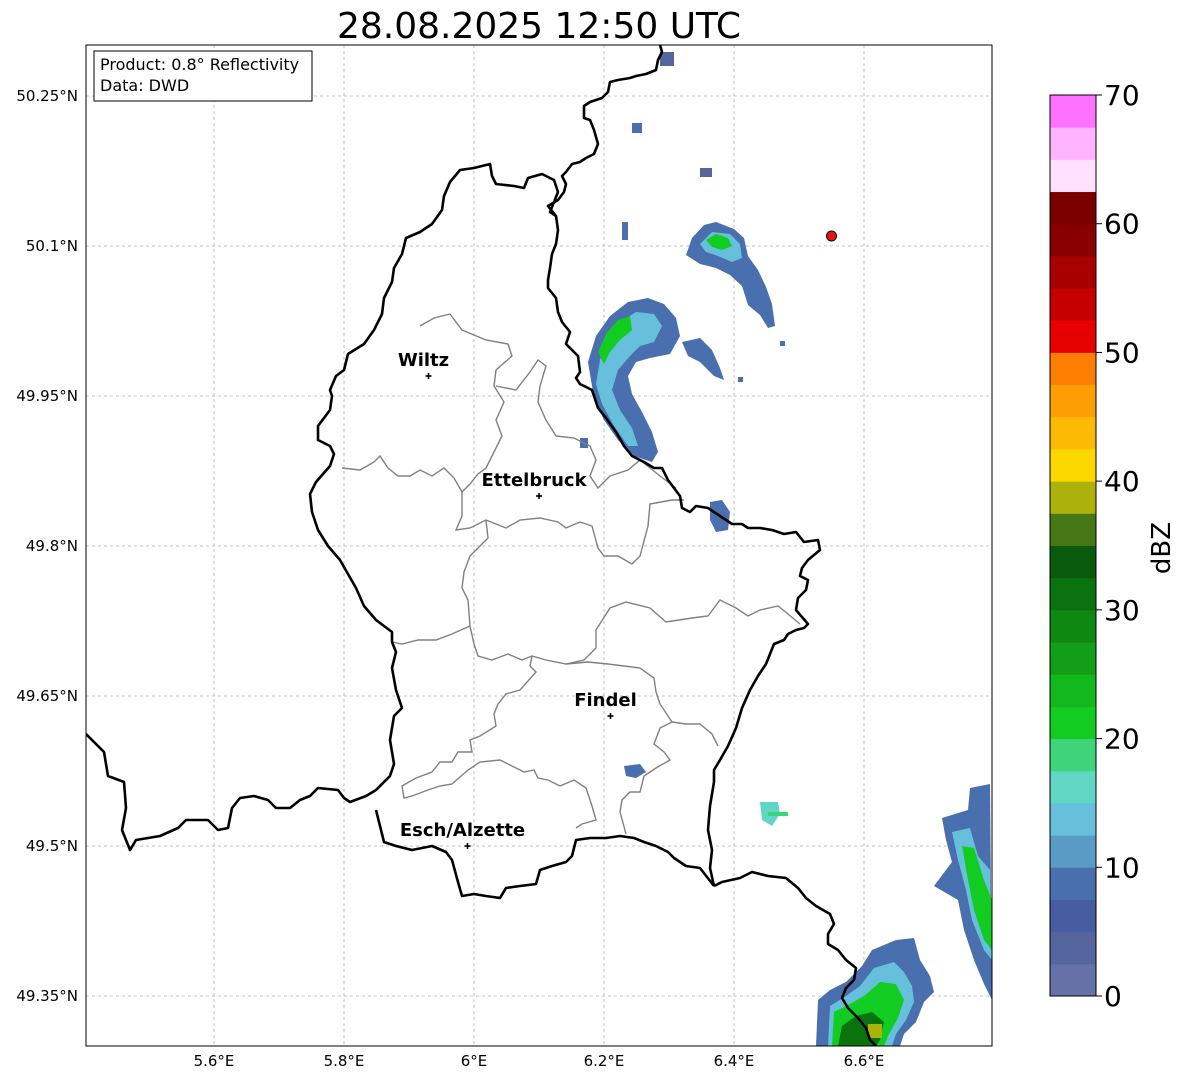 The image size is (1184, 1081). What do you see at coordinates (47, 996) in the screenshot?
I see `lat-tick-label: 49.35°N` at bounding box center [47, 996].